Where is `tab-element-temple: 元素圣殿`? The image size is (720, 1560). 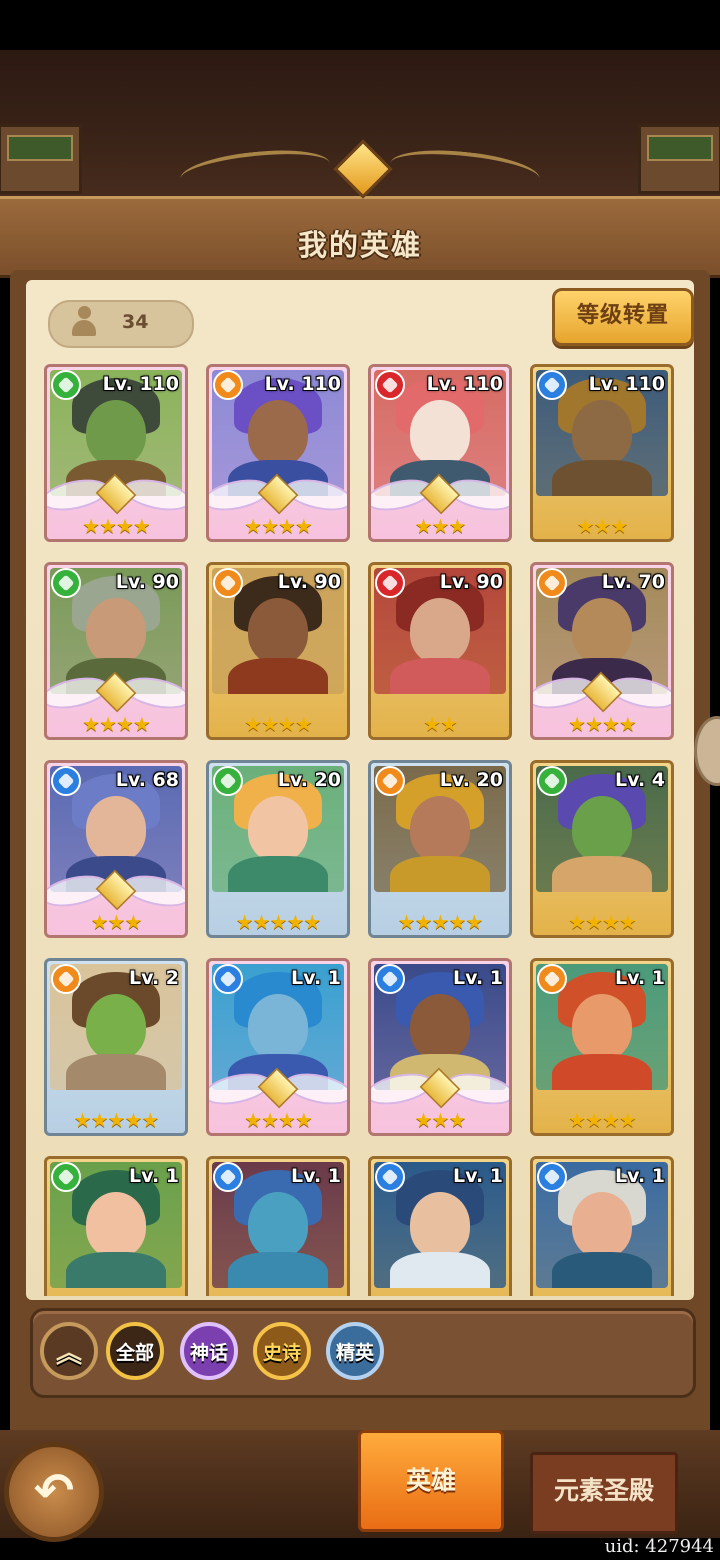
tab-element-temple: 元素圣殿 is located at coordinates (604, 1493).